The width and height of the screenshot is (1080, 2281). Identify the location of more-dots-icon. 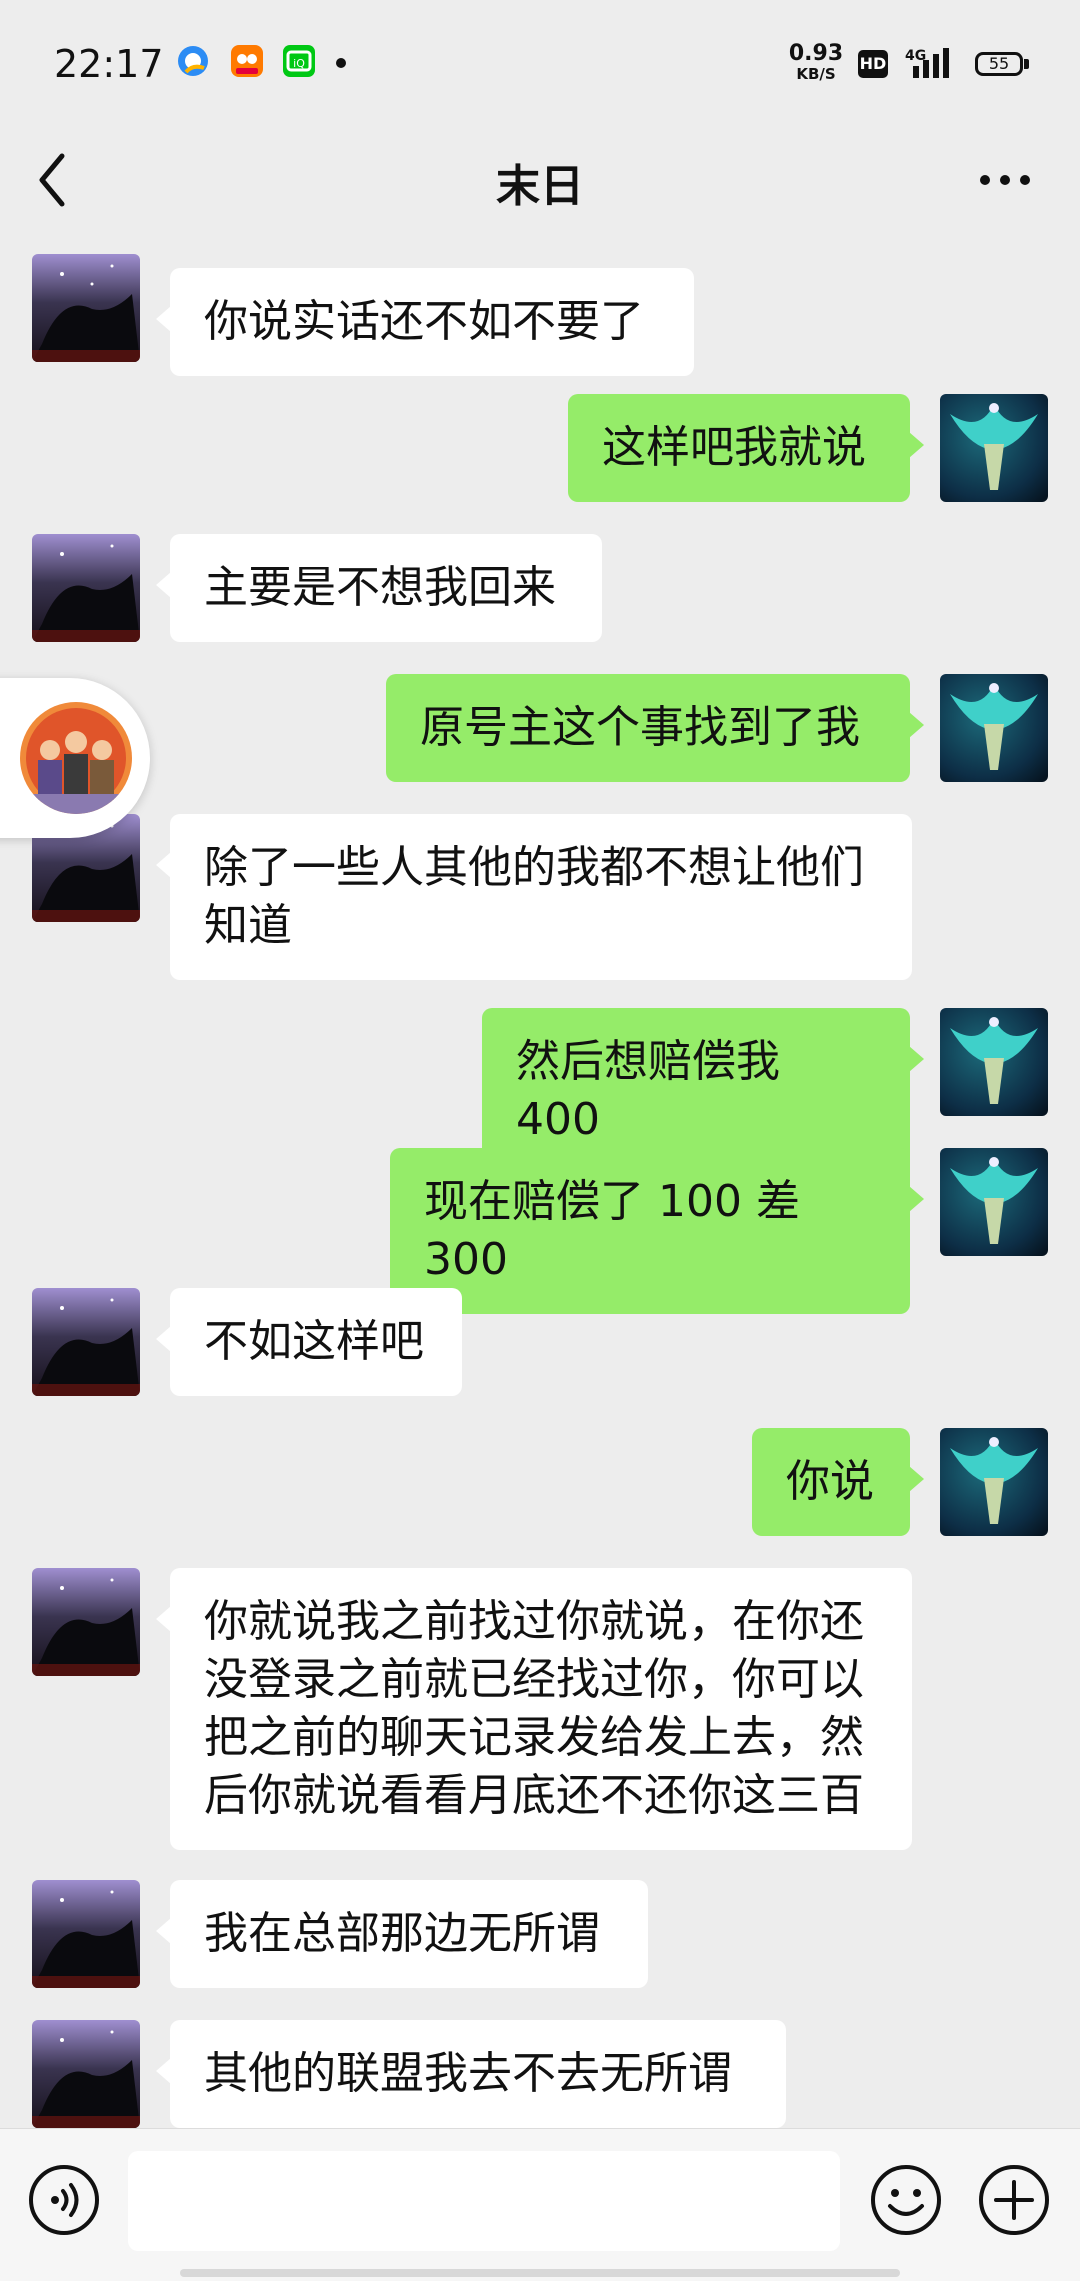
(1005, 180).